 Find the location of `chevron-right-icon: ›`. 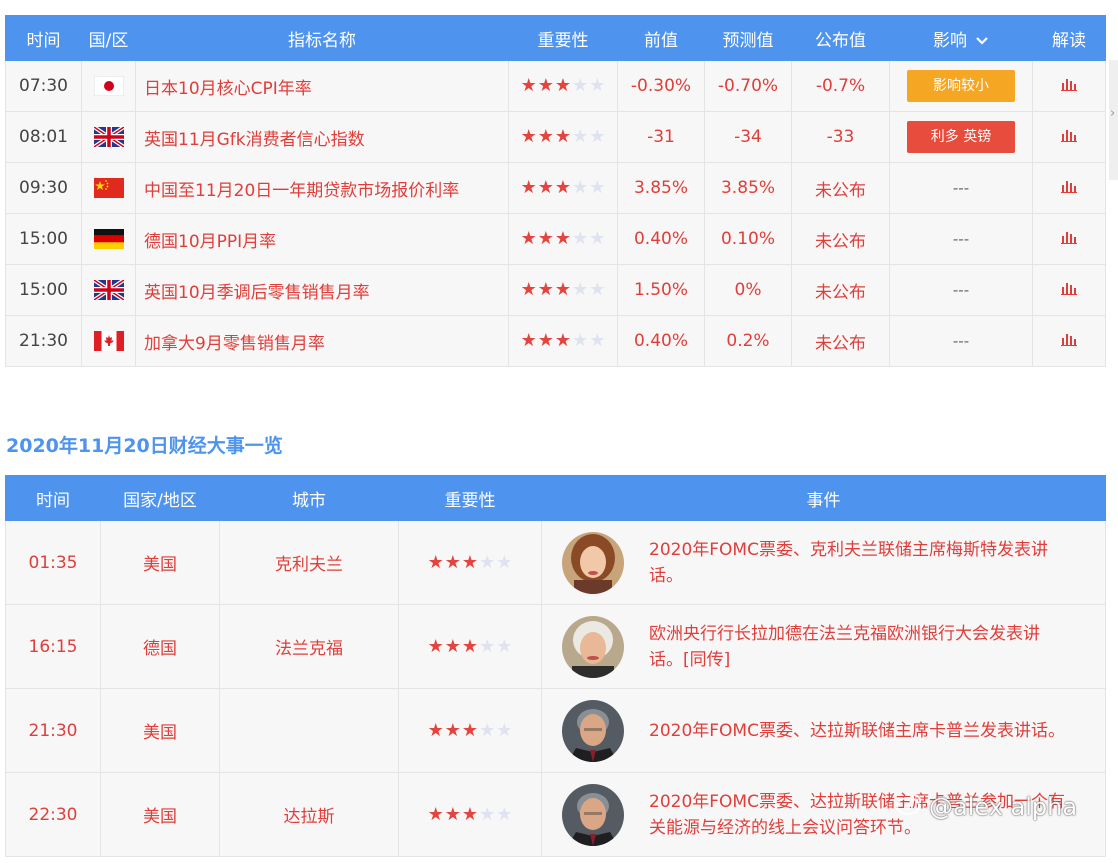

chevron-right-icon: › is located at coordinates (1112, 113).